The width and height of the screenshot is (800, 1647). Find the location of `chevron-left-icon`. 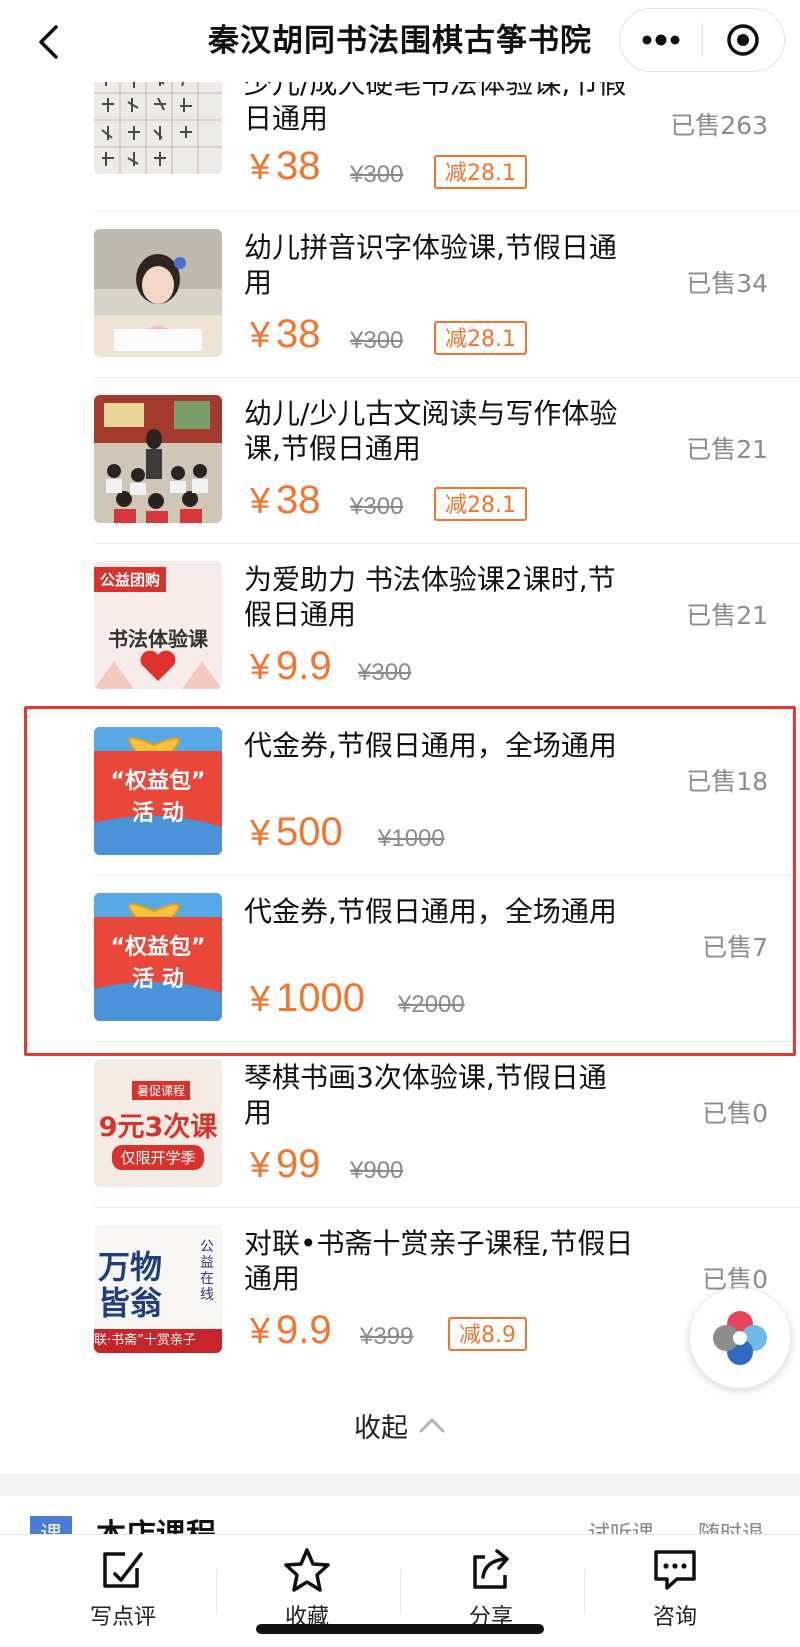

chevron-left-icon is located at coordinates (48, 42).